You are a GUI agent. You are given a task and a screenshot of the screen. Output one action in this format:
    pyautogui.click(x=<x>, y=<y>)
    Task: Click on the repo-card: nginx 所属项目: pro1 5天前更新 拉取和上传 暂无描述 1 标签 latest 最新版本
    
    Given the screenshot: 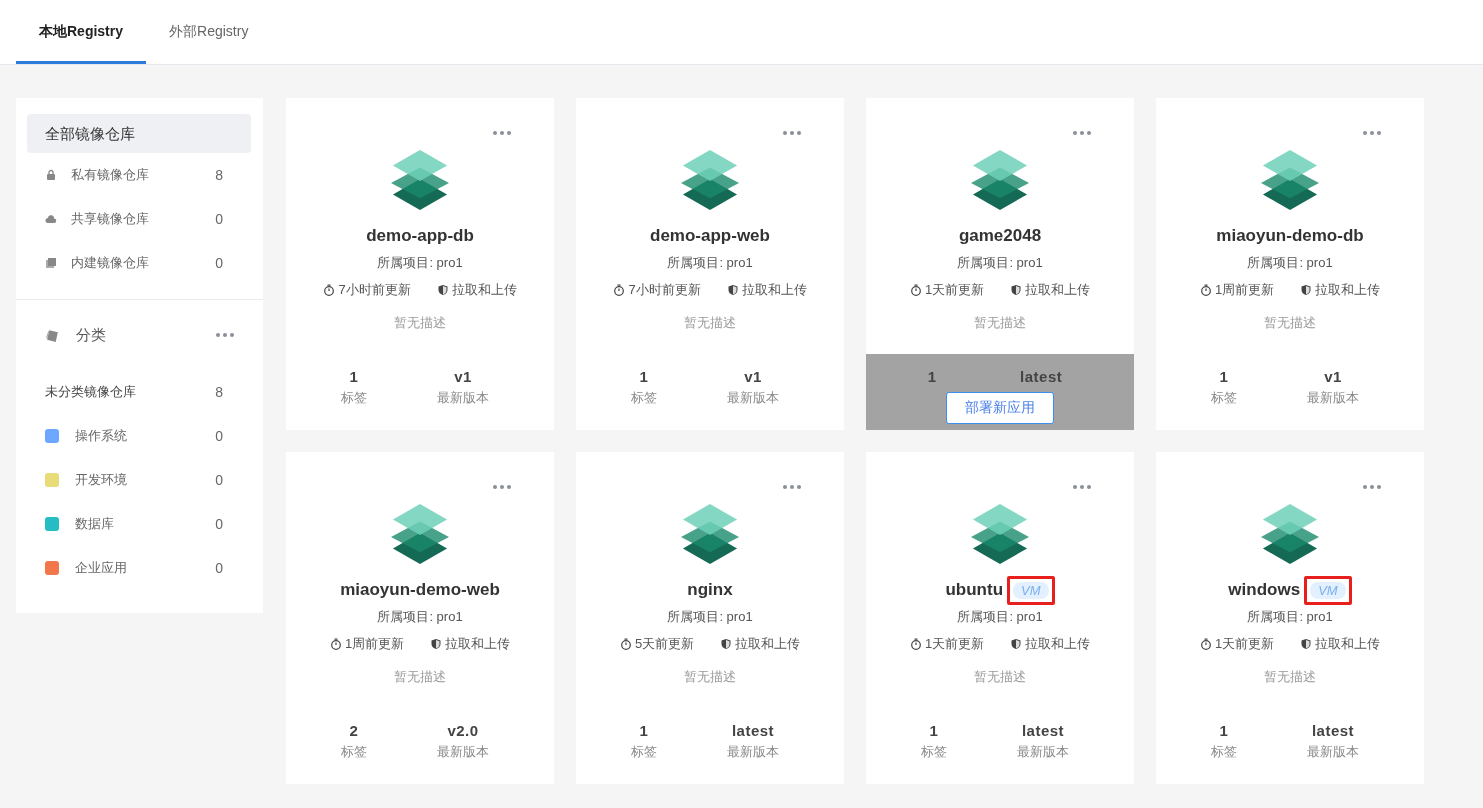 What is the action you would take?
    pyautogui.click(x=710, y=618)
    